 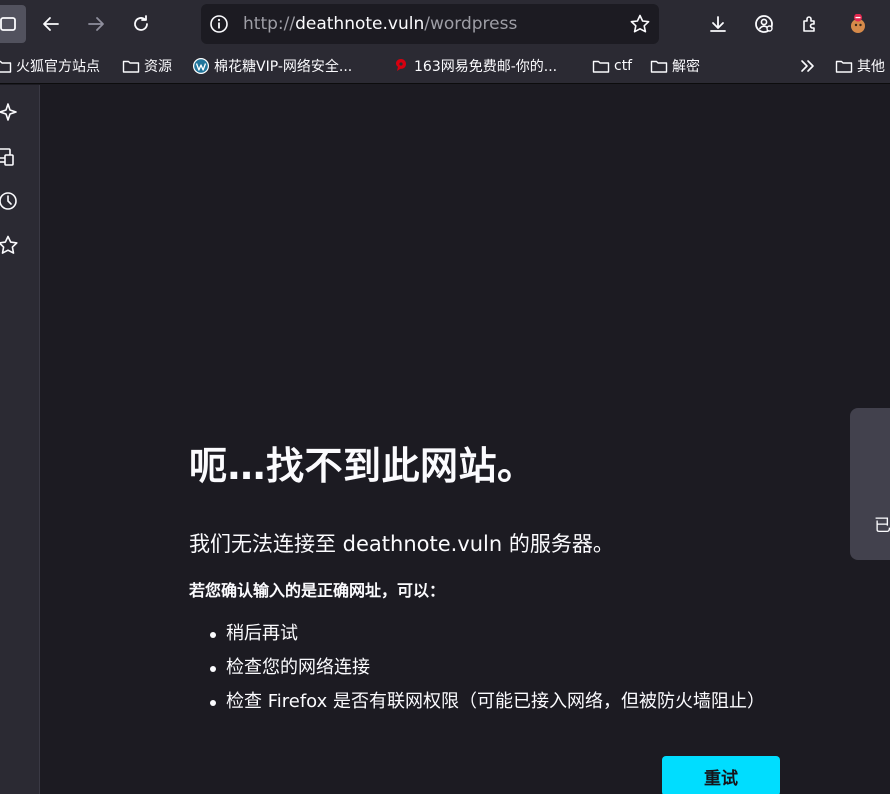 I want to click on chevron-double-right-icon, so click(x=807, y=66).